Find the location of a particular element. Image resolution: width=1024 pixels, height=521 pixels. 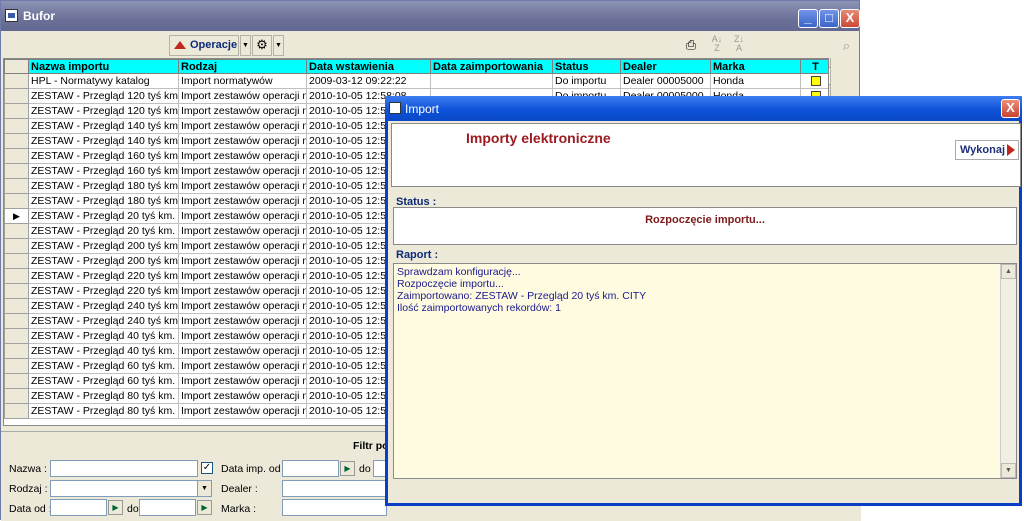

cell-name: ZESTAW - Przegląd 220 tyś km. CITY is located at coordinates (103, 276).